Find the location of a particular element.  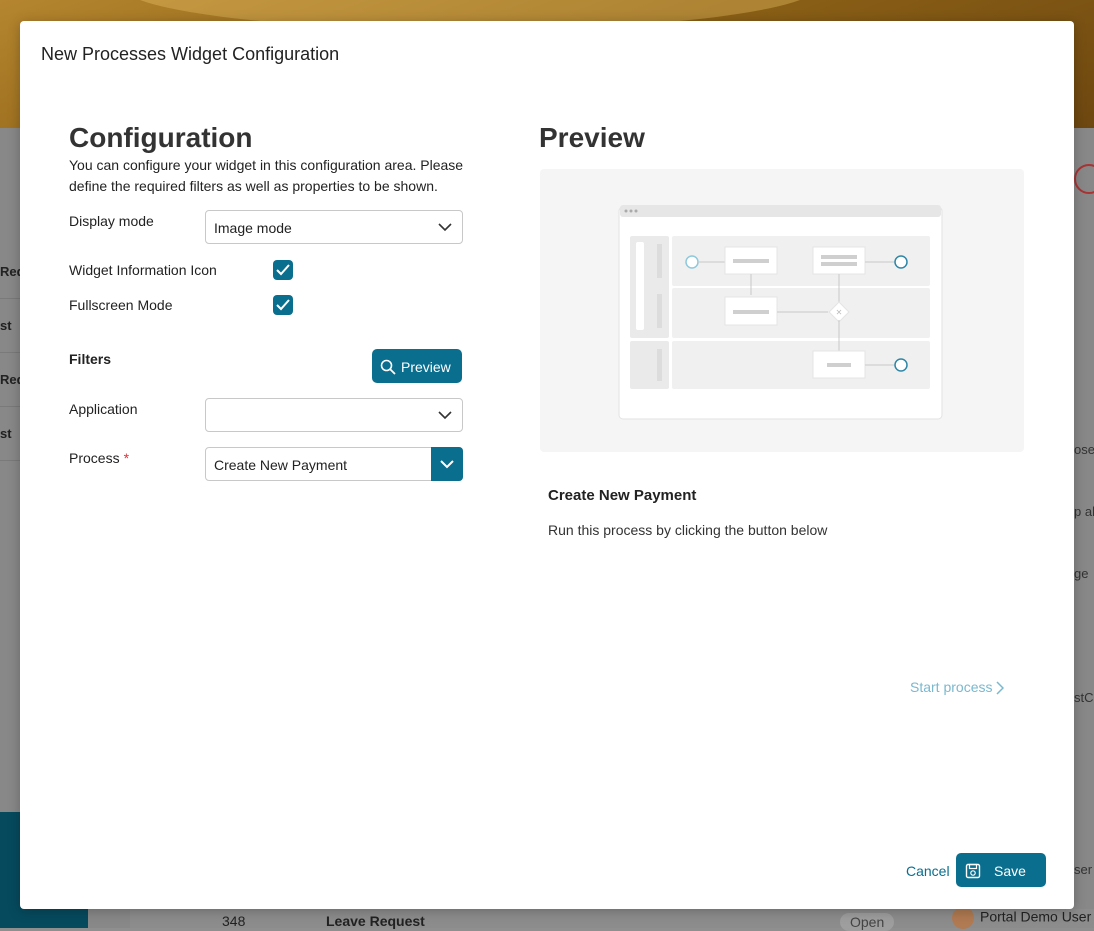

start-process-link: Start process is located at coordinates (957, 687).